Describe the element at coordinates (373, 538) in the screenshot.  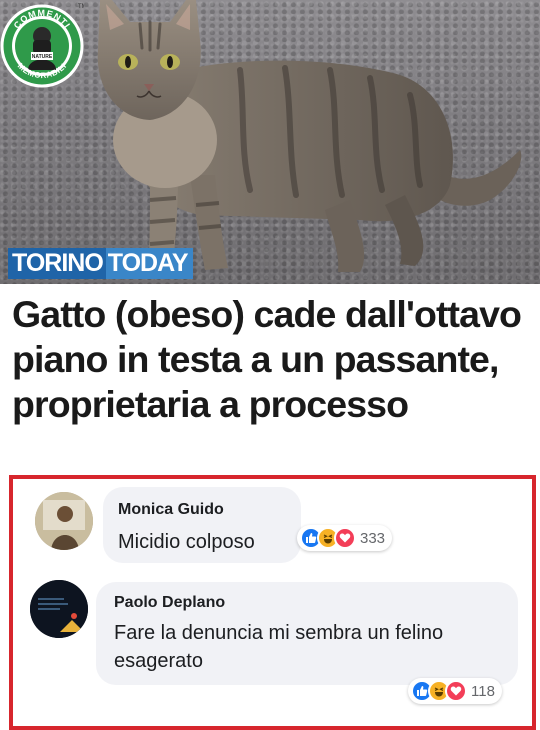
I see `reaction-count: 333` at that location.